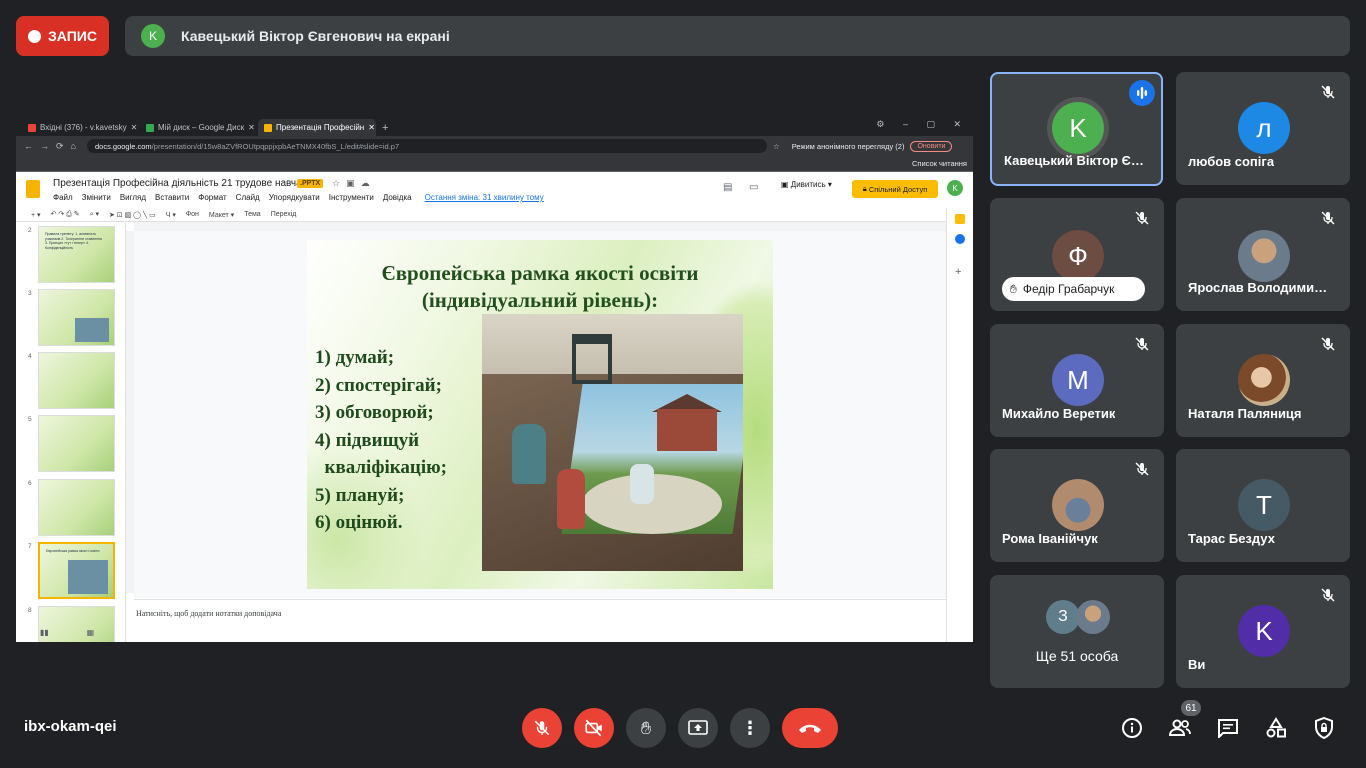  Describe the element at coordinates (1276, 728) in the screenshot. I see `activities-button` at that location.